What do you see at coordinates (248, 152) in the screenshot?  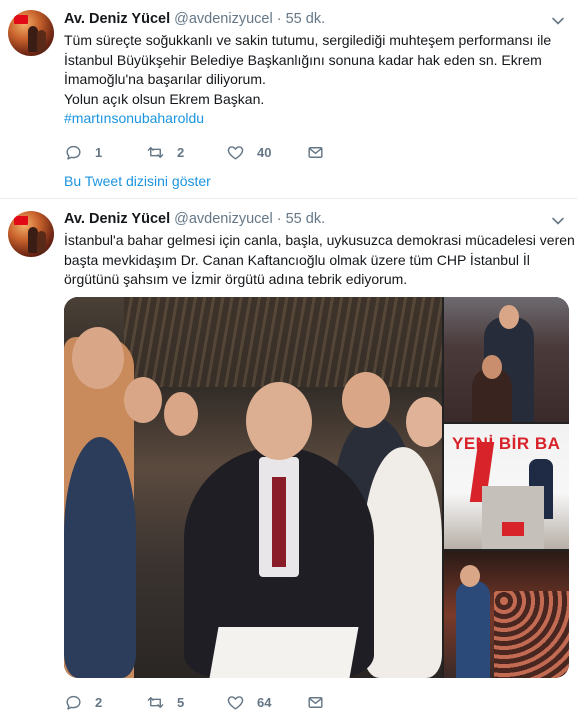 I see `like-button: 40` at bounding box center [248, 152].